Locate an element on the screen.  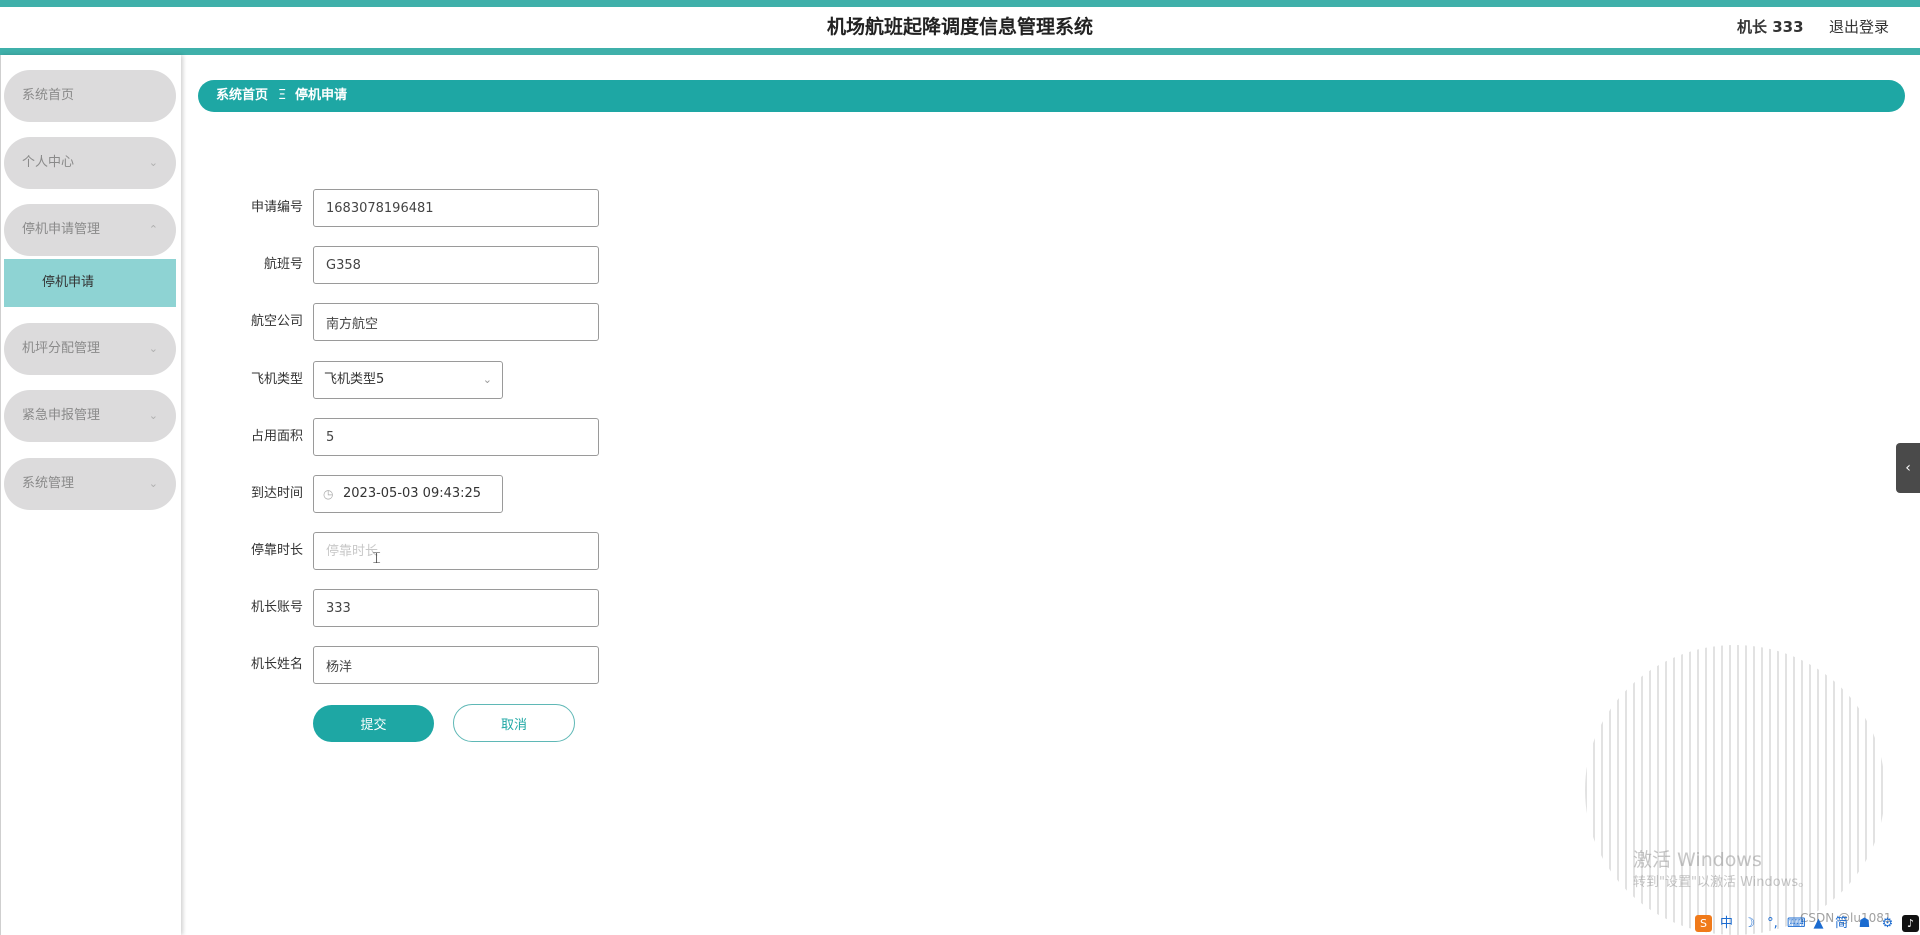
sidebar-item-label: 紧急申报管理 is located at coordinates (61, 415).